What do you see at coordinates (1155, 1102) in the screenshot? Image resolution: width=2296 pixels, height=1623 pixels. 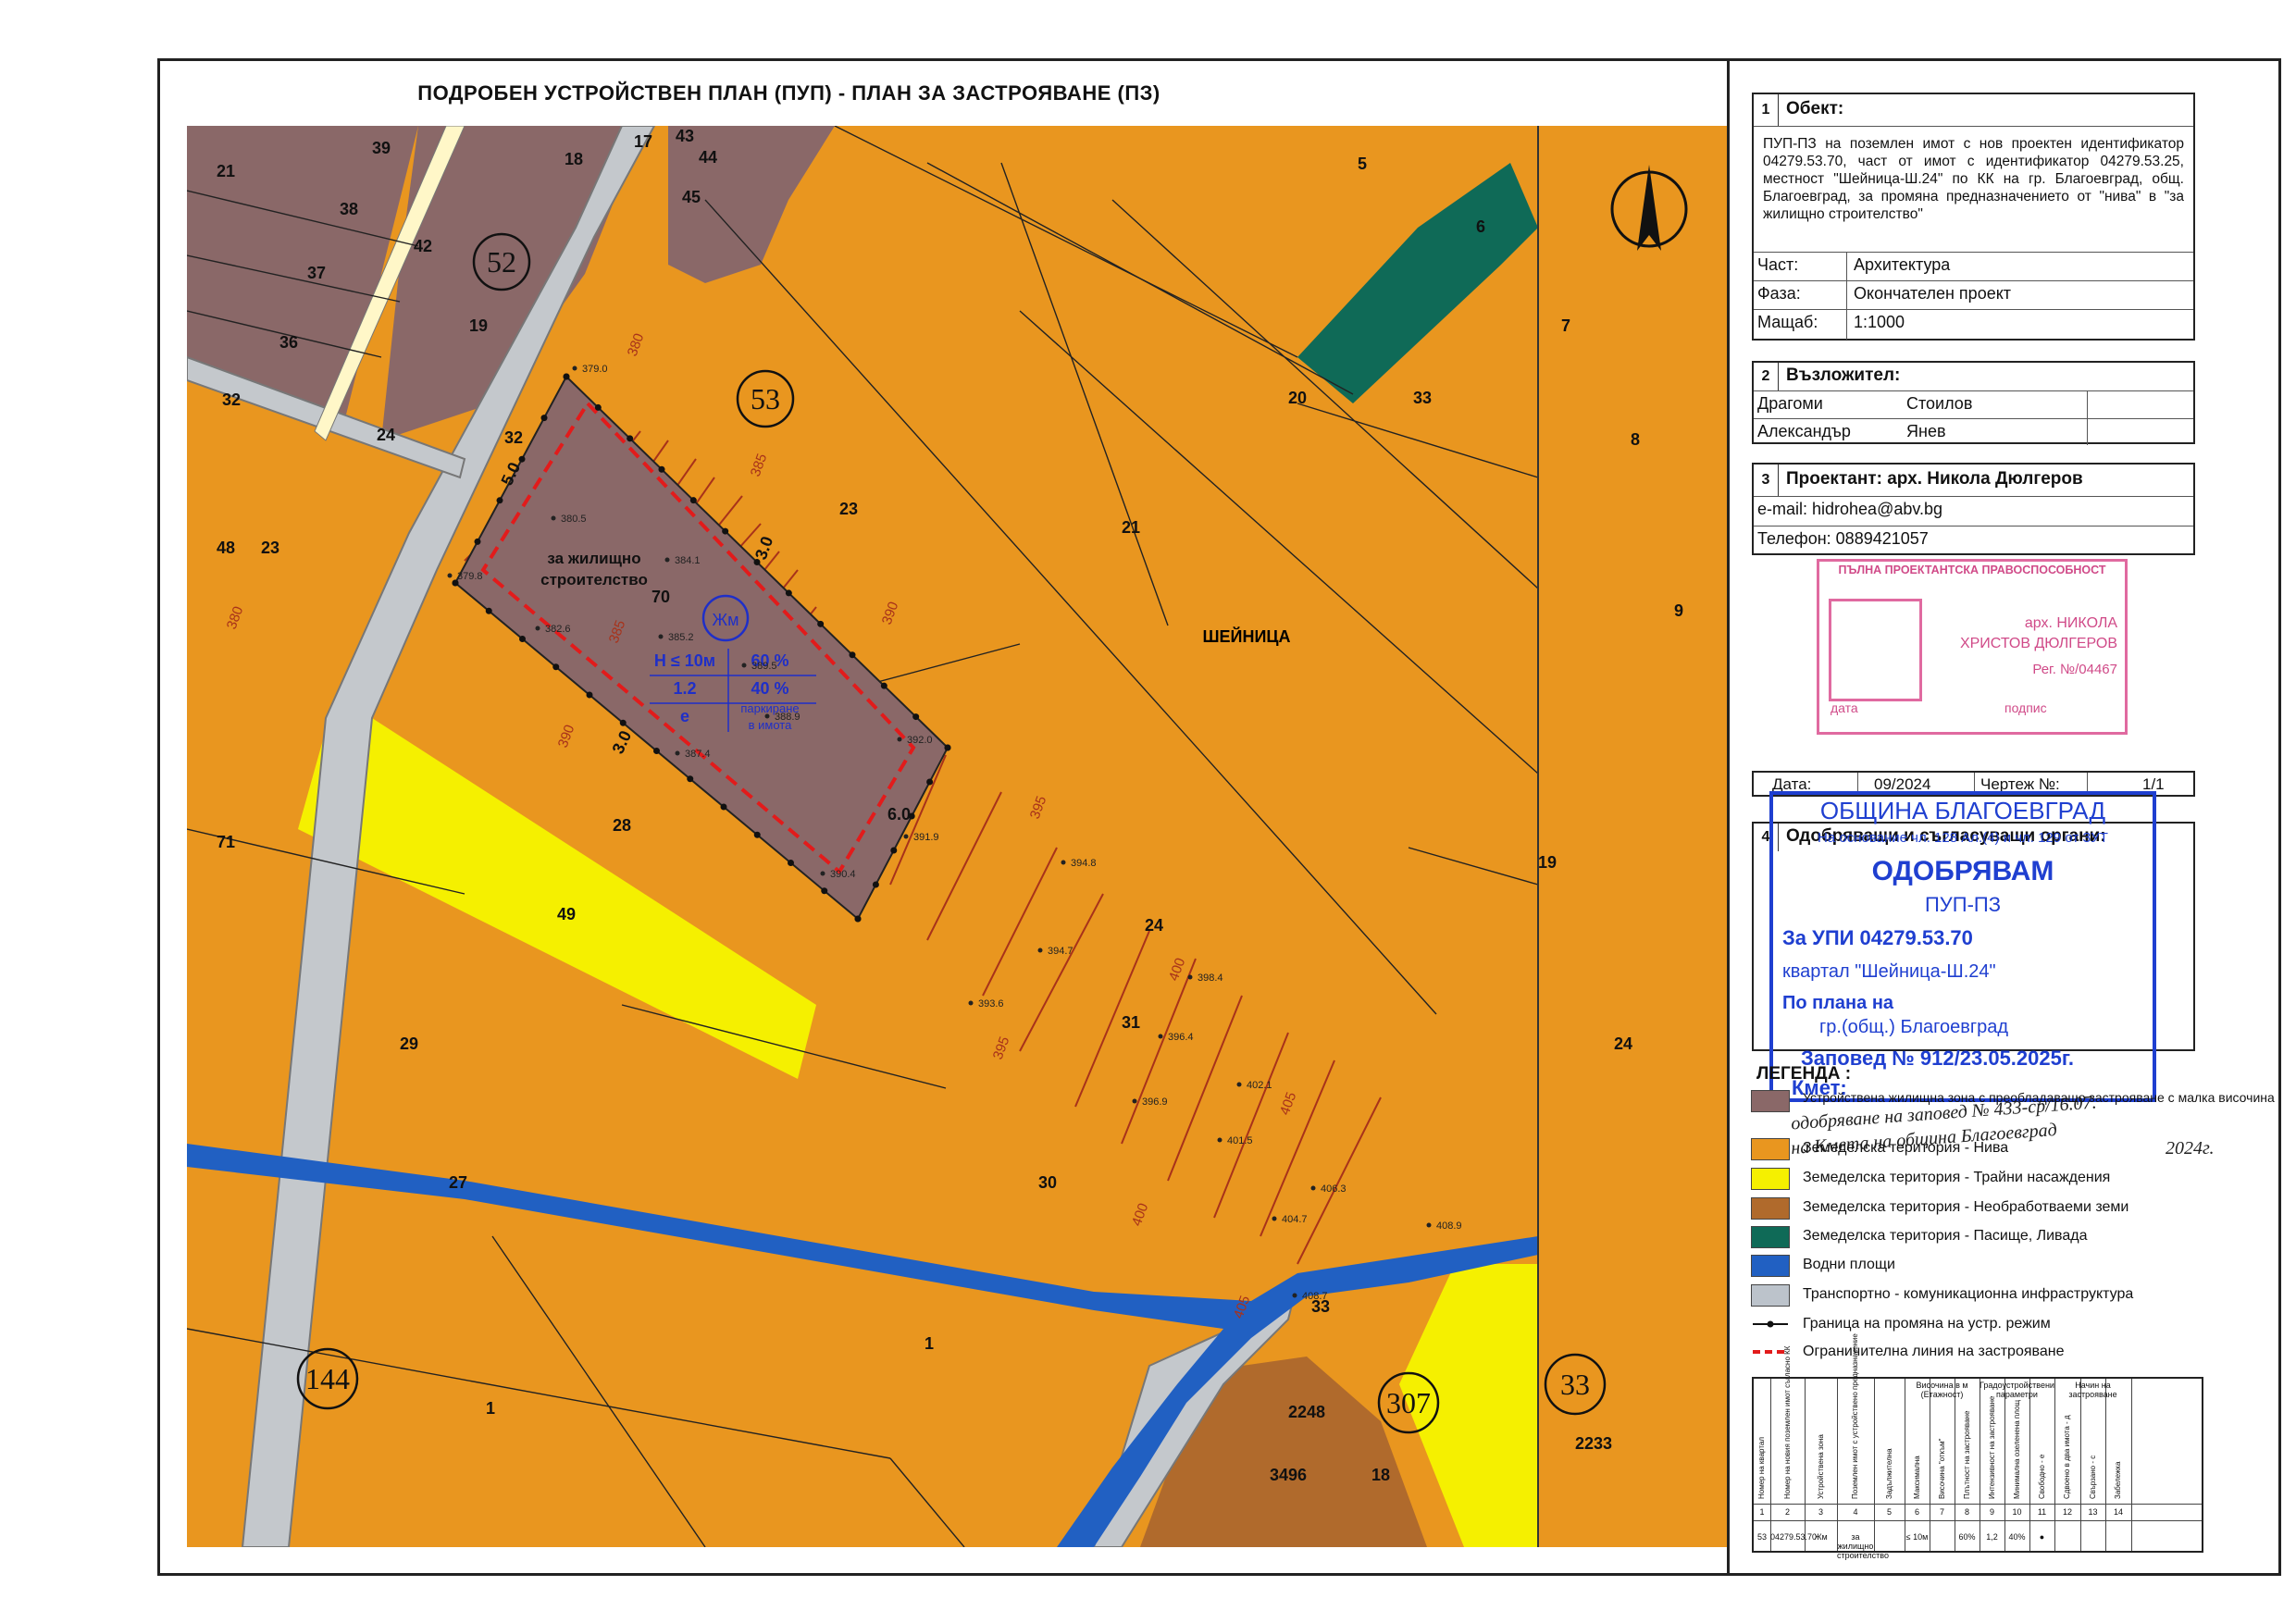 I see `elevation-label: 396.9` at bounding box center [1155, 1102].